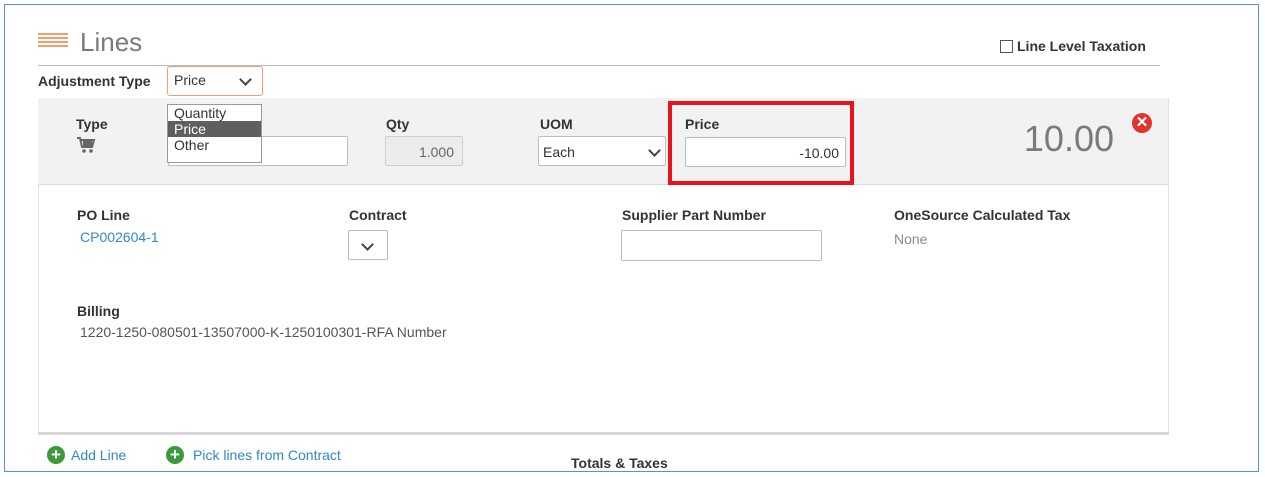 The width and height of the screenshot is (1265, 477). Describe the element at coordinates (175, 455) in the screenshot. I see `pick-lines-icon: +` at that location.